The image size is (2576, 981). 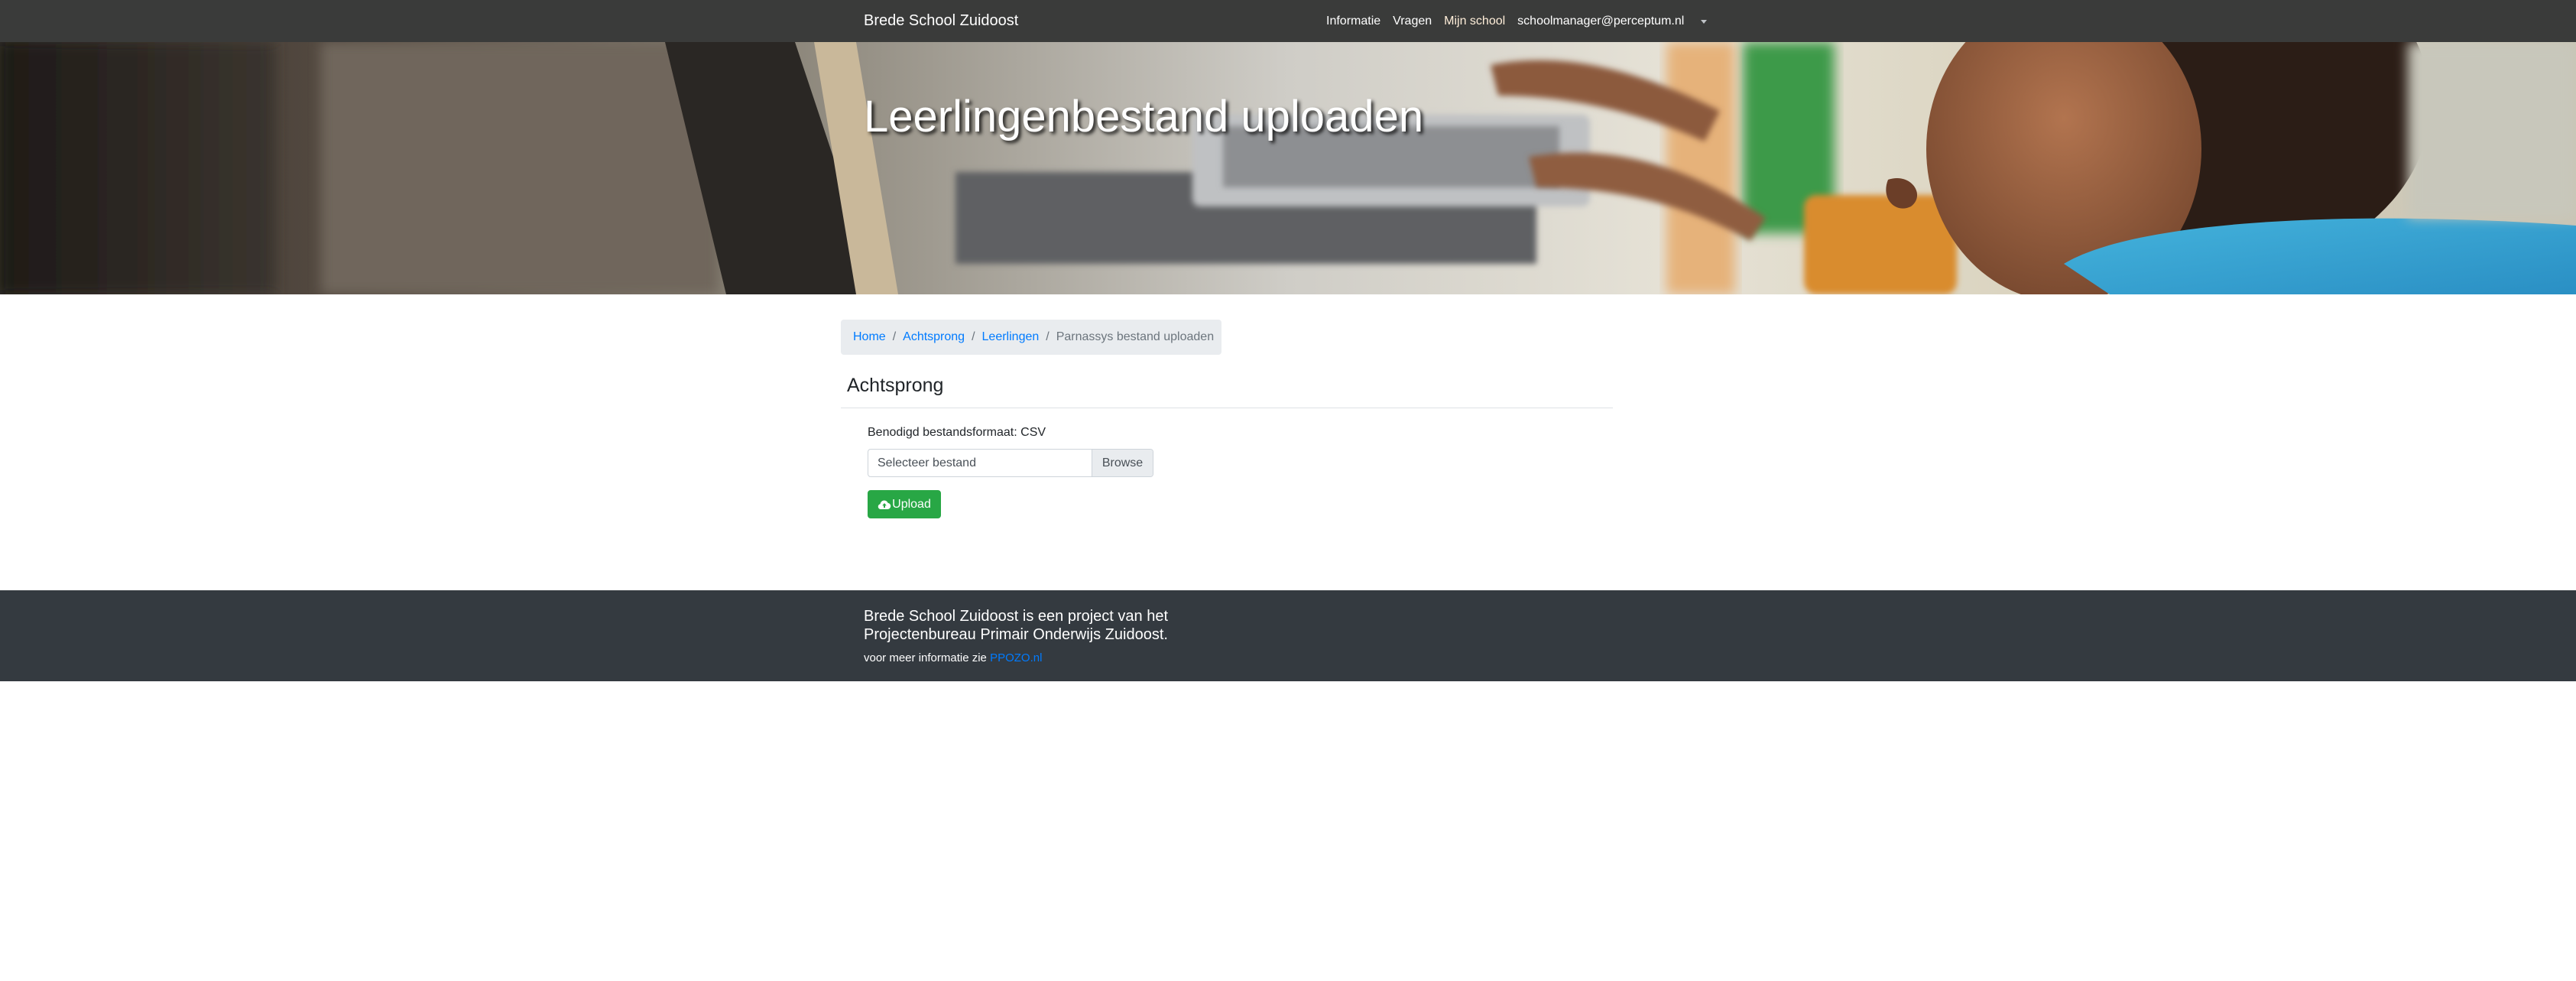 What do you see at coordinates (911, 504) in the screenshot?
I see `upload-button-label: Upload` at bounding box center [911, 504].